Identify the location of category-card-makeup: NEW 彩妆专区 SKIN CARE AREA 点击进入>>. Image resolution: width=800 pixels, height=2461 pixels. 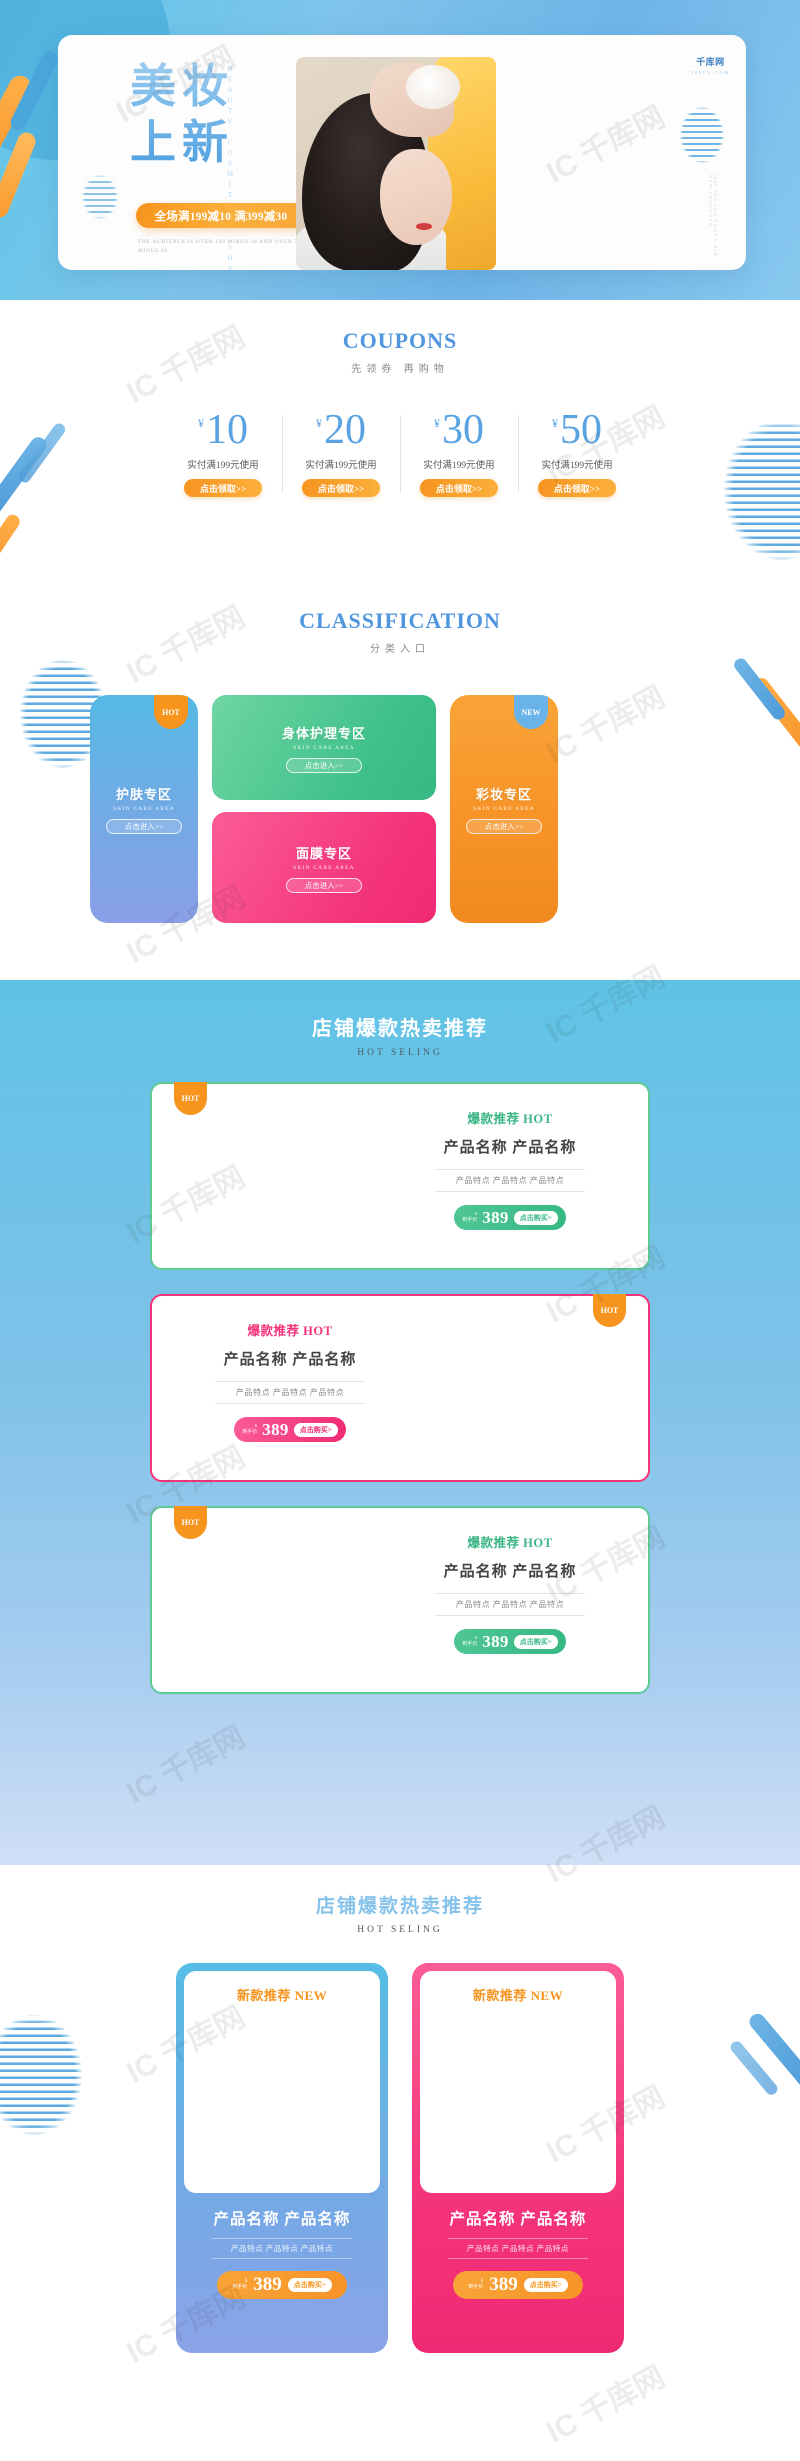
(504, 809).